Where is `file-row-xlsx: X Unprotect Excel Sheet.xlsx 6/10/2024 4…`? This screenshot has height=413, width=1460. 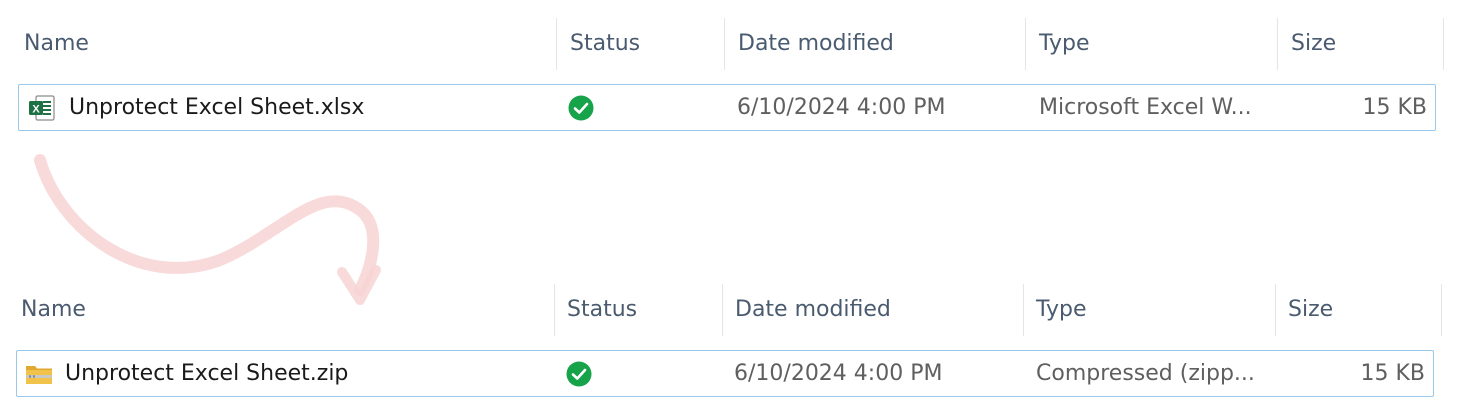
file-row-xlsx: X Unprotect Excel Sheet.xlsx 6/10/2024 4… is located at coordinates (727, 107).